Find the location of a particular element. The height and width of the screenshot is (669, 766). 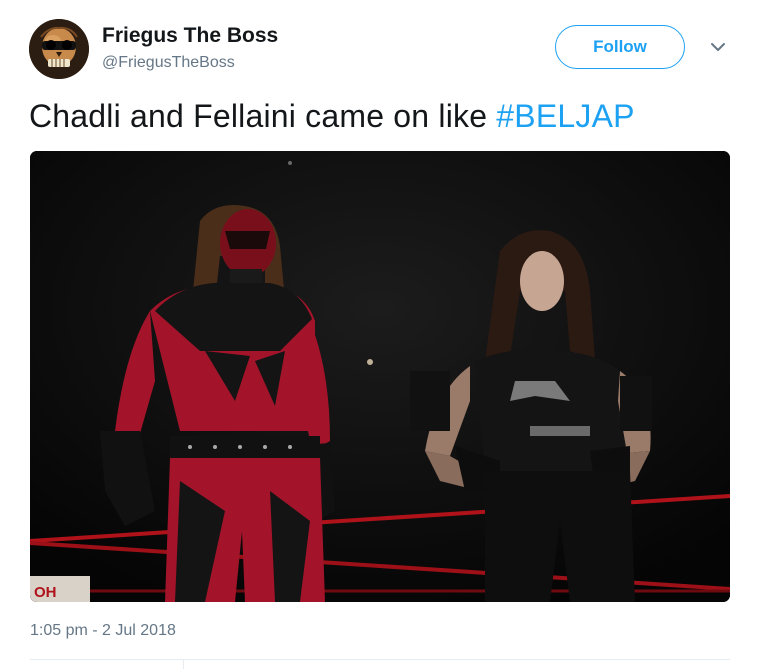

tweet-timestamp: 1:05 pm - 2 Jul 2018 is located at coordinates (103, 631).